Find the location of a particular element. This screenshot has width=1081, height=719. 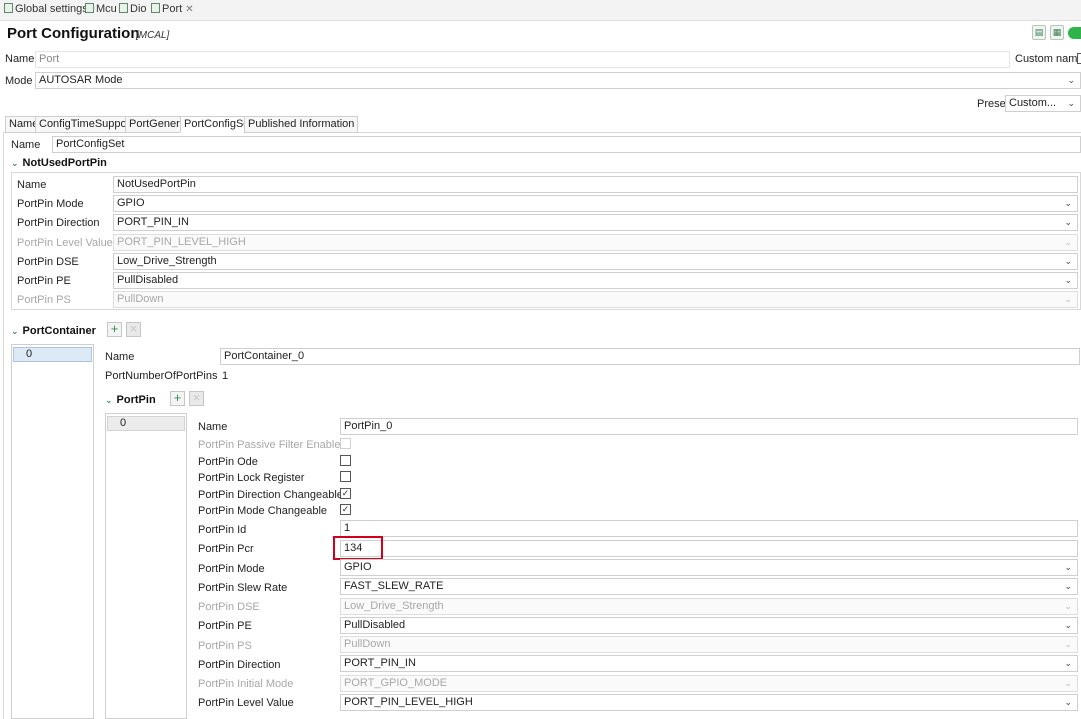

tab-label: Dio is located at coordinates (138, 9).